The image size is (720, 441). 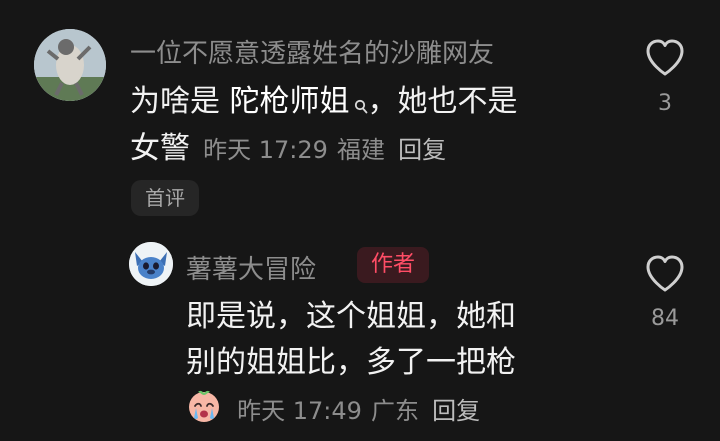 What do you see at coordinates (393, 265) in the screenshot?
I see `author-badge: 作者` at bounding box center [393, 265].